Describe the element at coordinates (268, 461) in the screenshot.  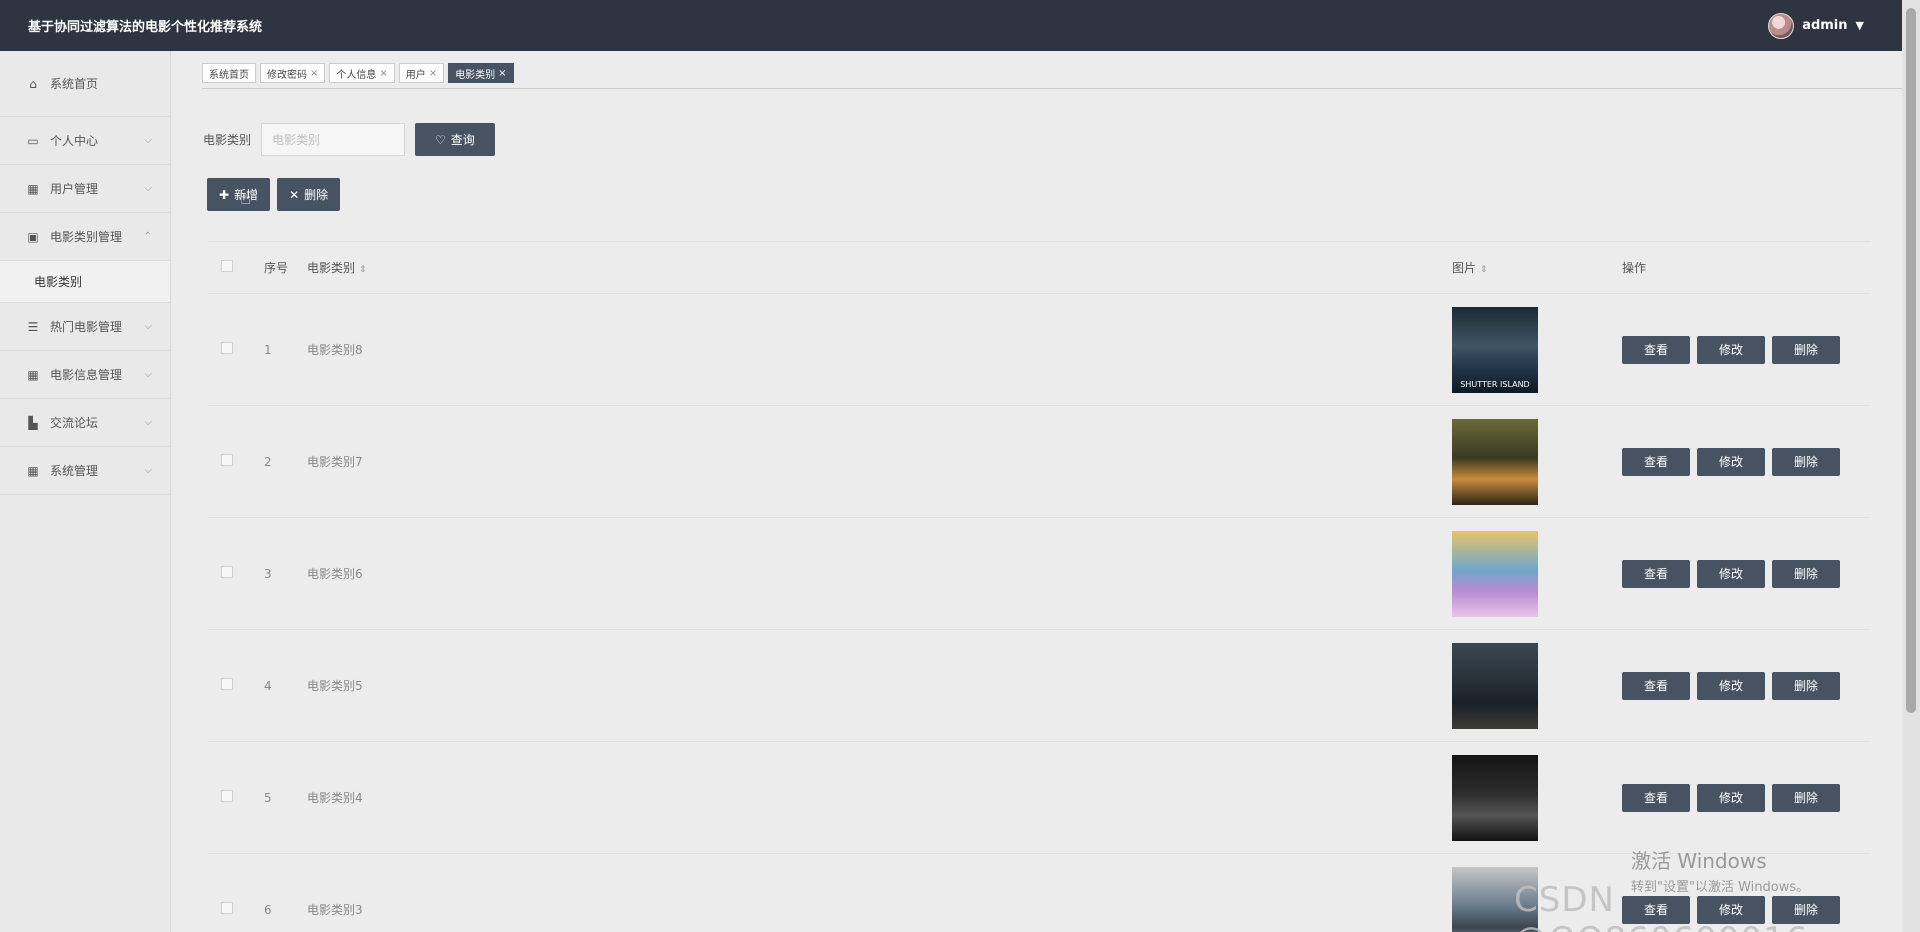
I see `row-num: 2` at that location.